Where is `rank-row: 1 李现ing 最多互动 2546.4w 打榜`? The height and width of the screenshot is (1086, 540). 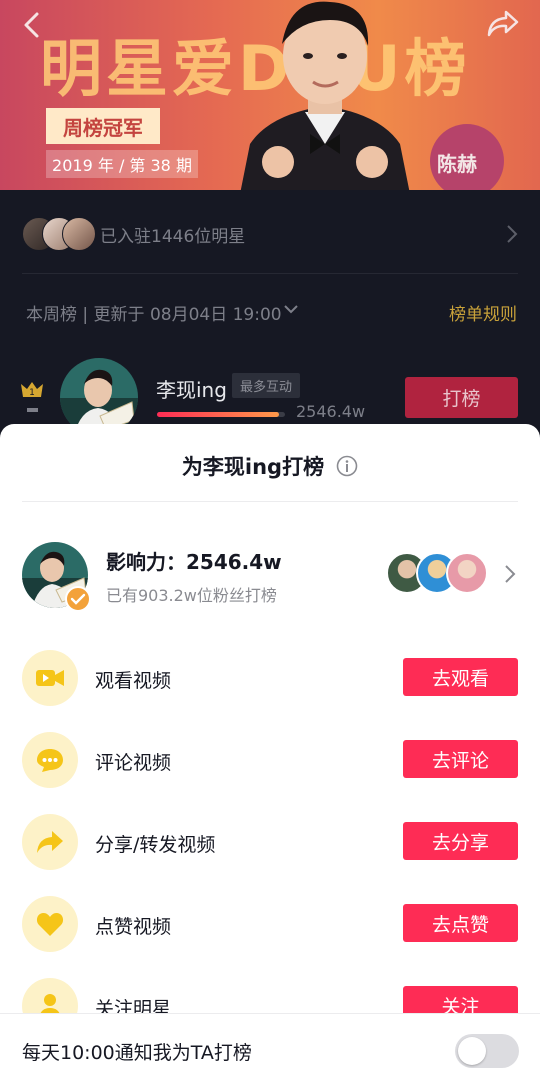
rank-row: 1 李现ing 最多互动 2546.4w 打榜 is located at coordinates (270, 394).